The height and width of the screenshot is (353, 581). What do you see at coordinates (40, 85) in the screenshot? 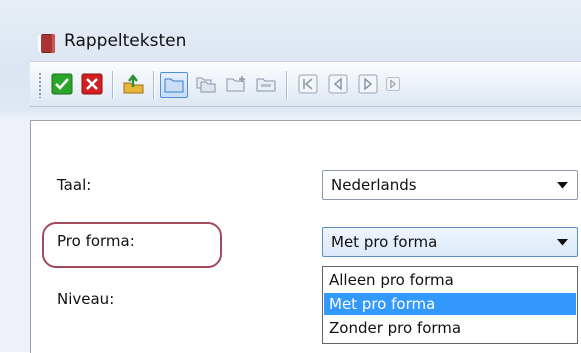
I see `toolbar-grip` at bounding box center [40, 85].